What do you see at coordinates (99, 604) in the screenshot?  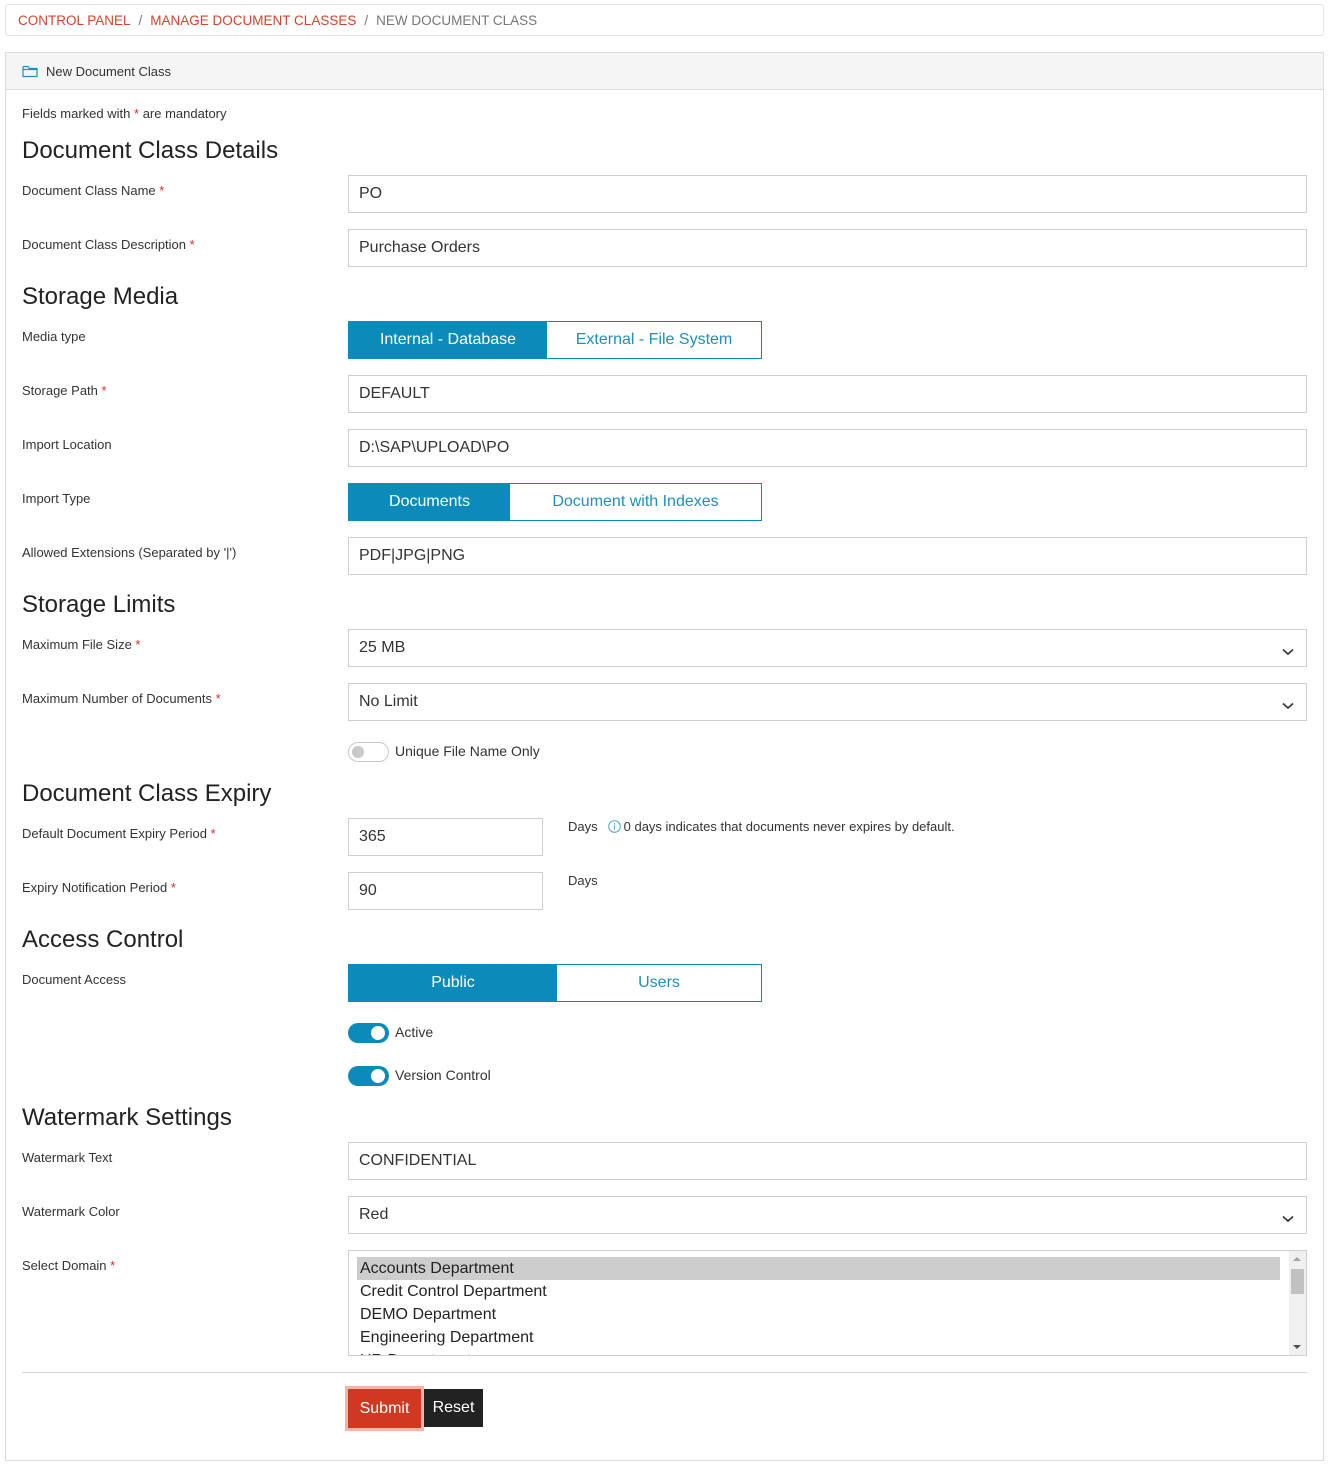 I see `section-title-storage-limits: Storage Limits` at bounding box center [99, 604].